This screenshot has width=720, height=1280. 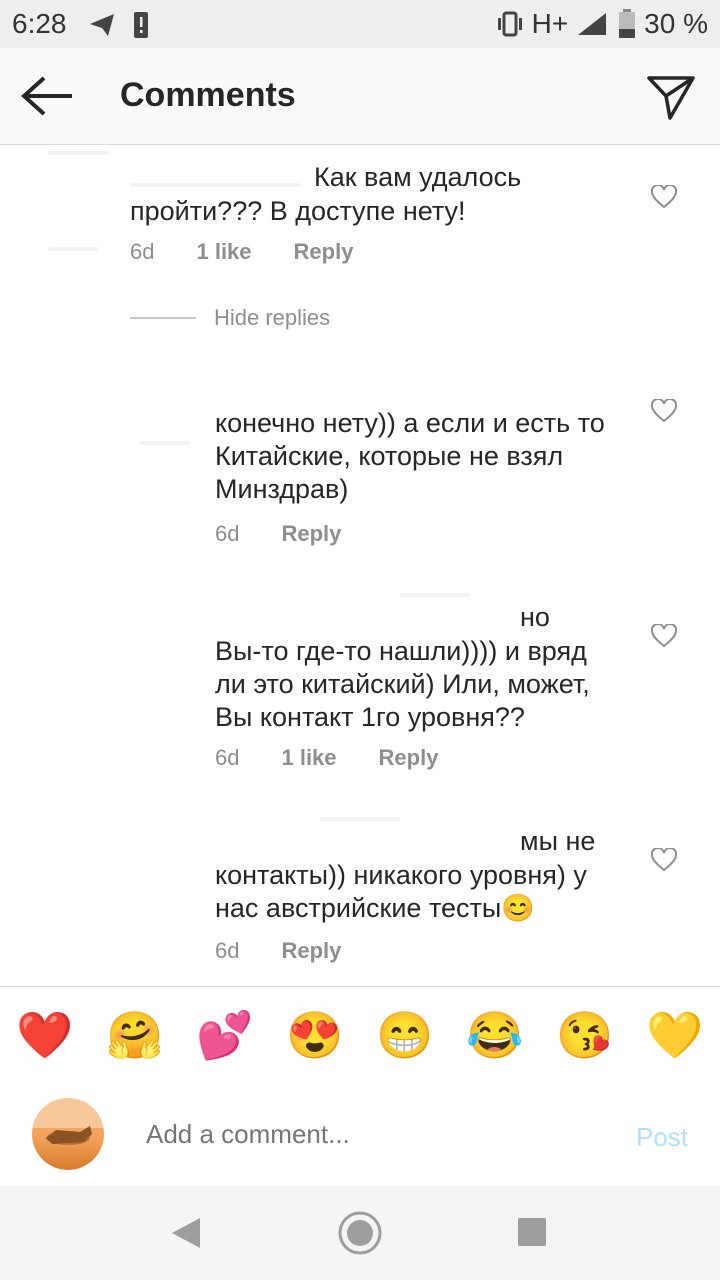 I want to click on comment-input, so click(x=366, y=1134).